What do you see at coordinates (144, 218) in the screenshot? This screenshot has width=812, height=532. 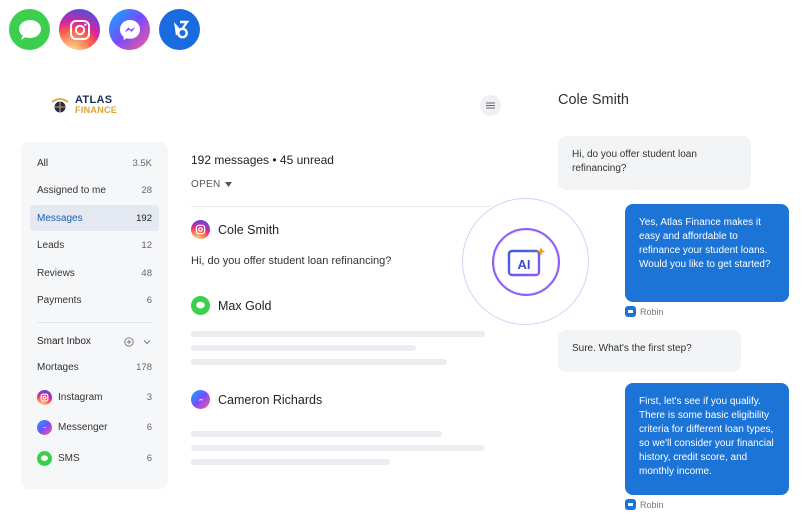 I see `sidebar-item-count: 192` at bounding box center [144, 218].